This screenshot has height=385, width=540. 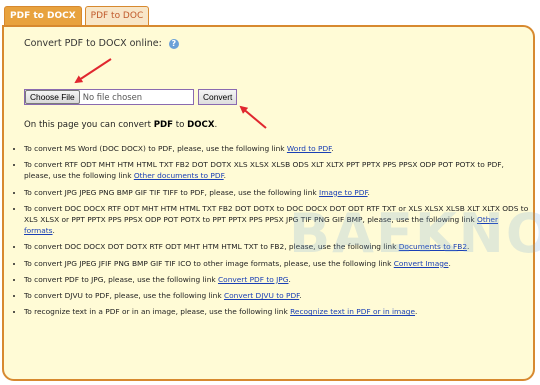 What do you see at coordinates (253, 279) in the screenshot?
I see `link-convert-pdf-to-jpg: Convert PDF to JPG` at bounding box center [253, 279].